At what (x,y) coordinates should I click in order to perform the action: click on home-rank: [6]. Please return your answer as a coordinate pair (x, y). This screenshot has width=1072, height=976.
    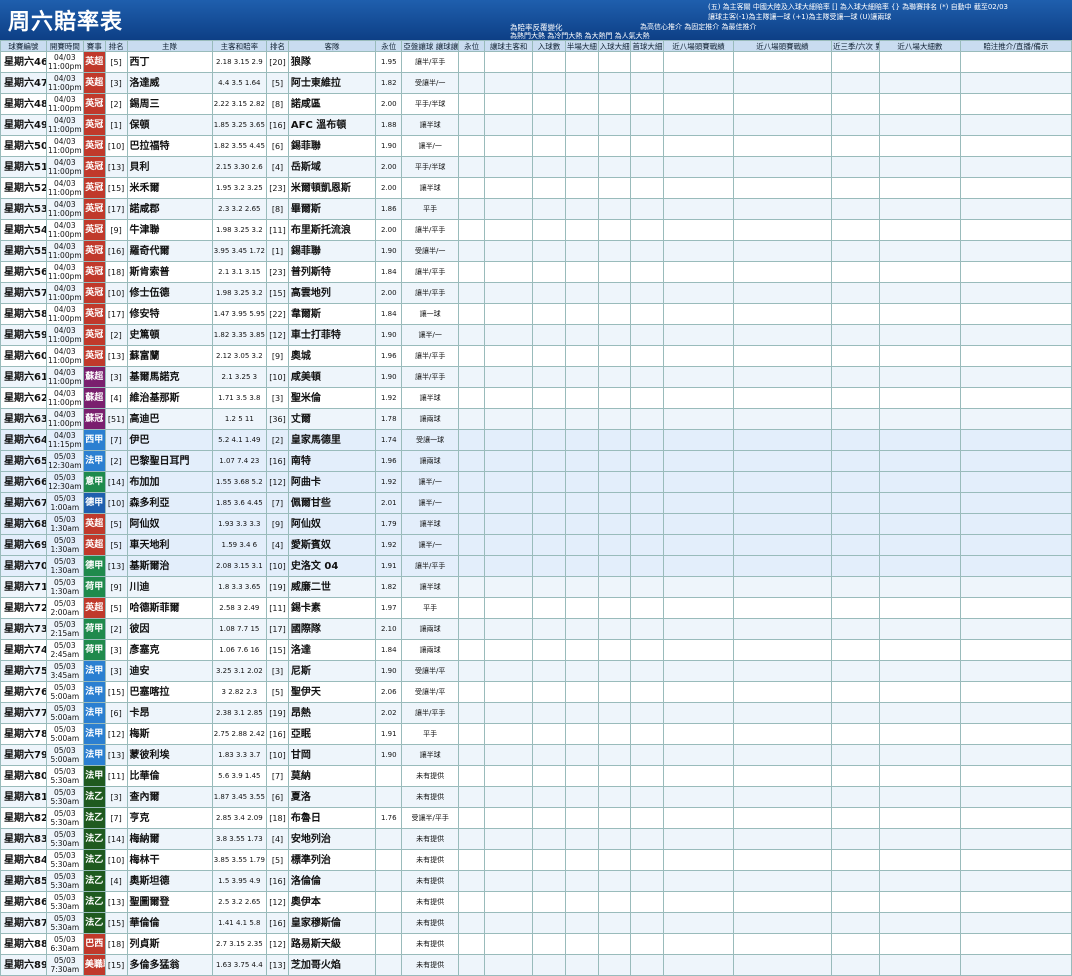
    Looking at the image, I should click on (116, 713).